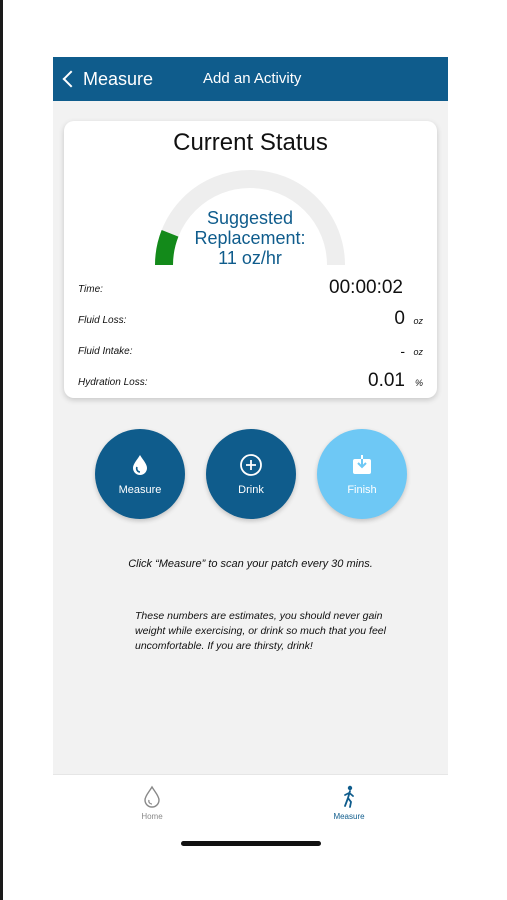  I want to click on suggested-replacement-text: Suggested Replacement: 11 oz/hr, so click(250, 238).